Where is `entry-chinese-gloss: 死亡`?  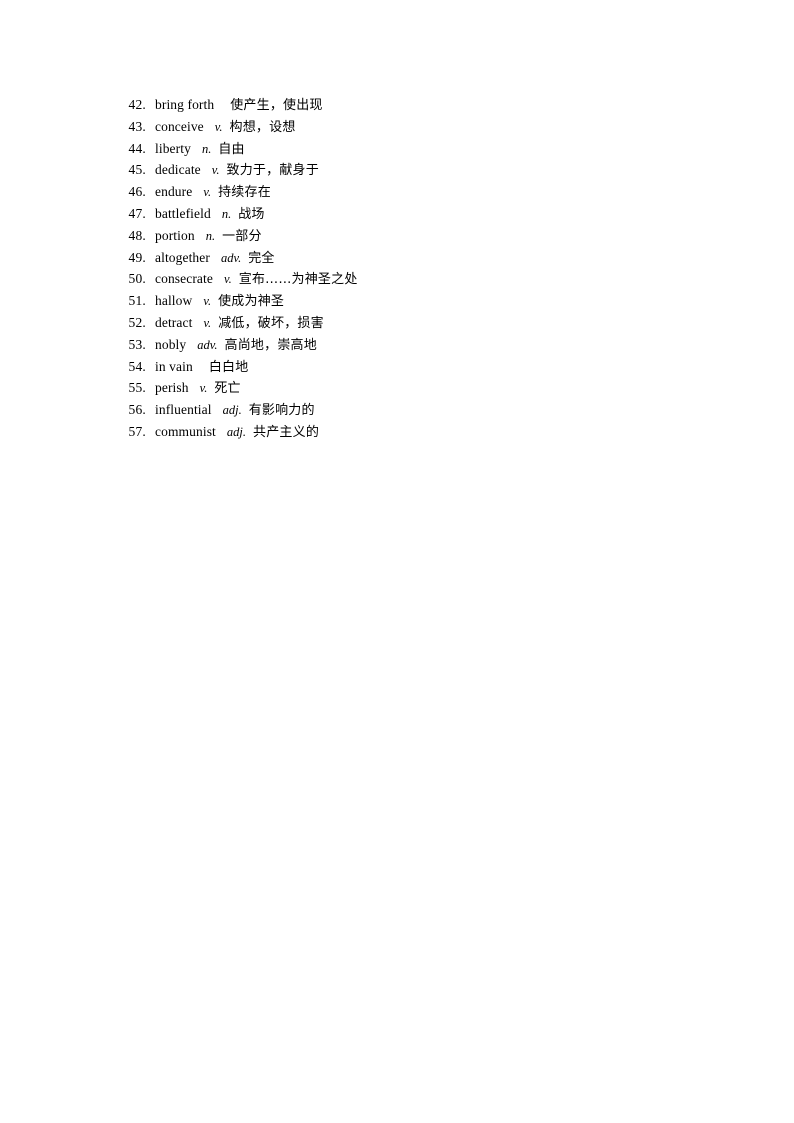 entry-chinese-gloss: 死亡 is located at coordinates (227, 389).